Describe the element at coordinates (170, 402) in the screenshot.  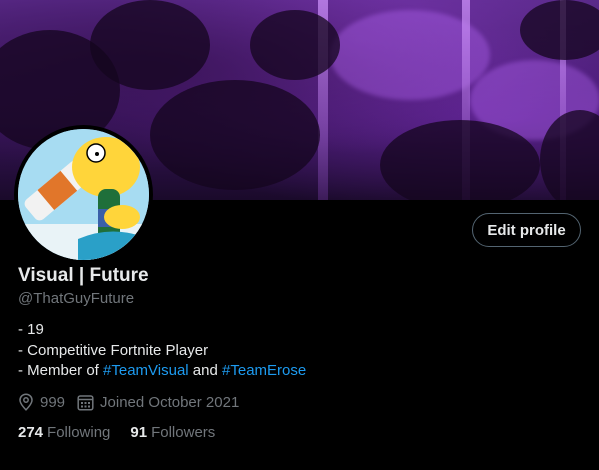
I see `joined-date-text: Joined October 2021` at that location.